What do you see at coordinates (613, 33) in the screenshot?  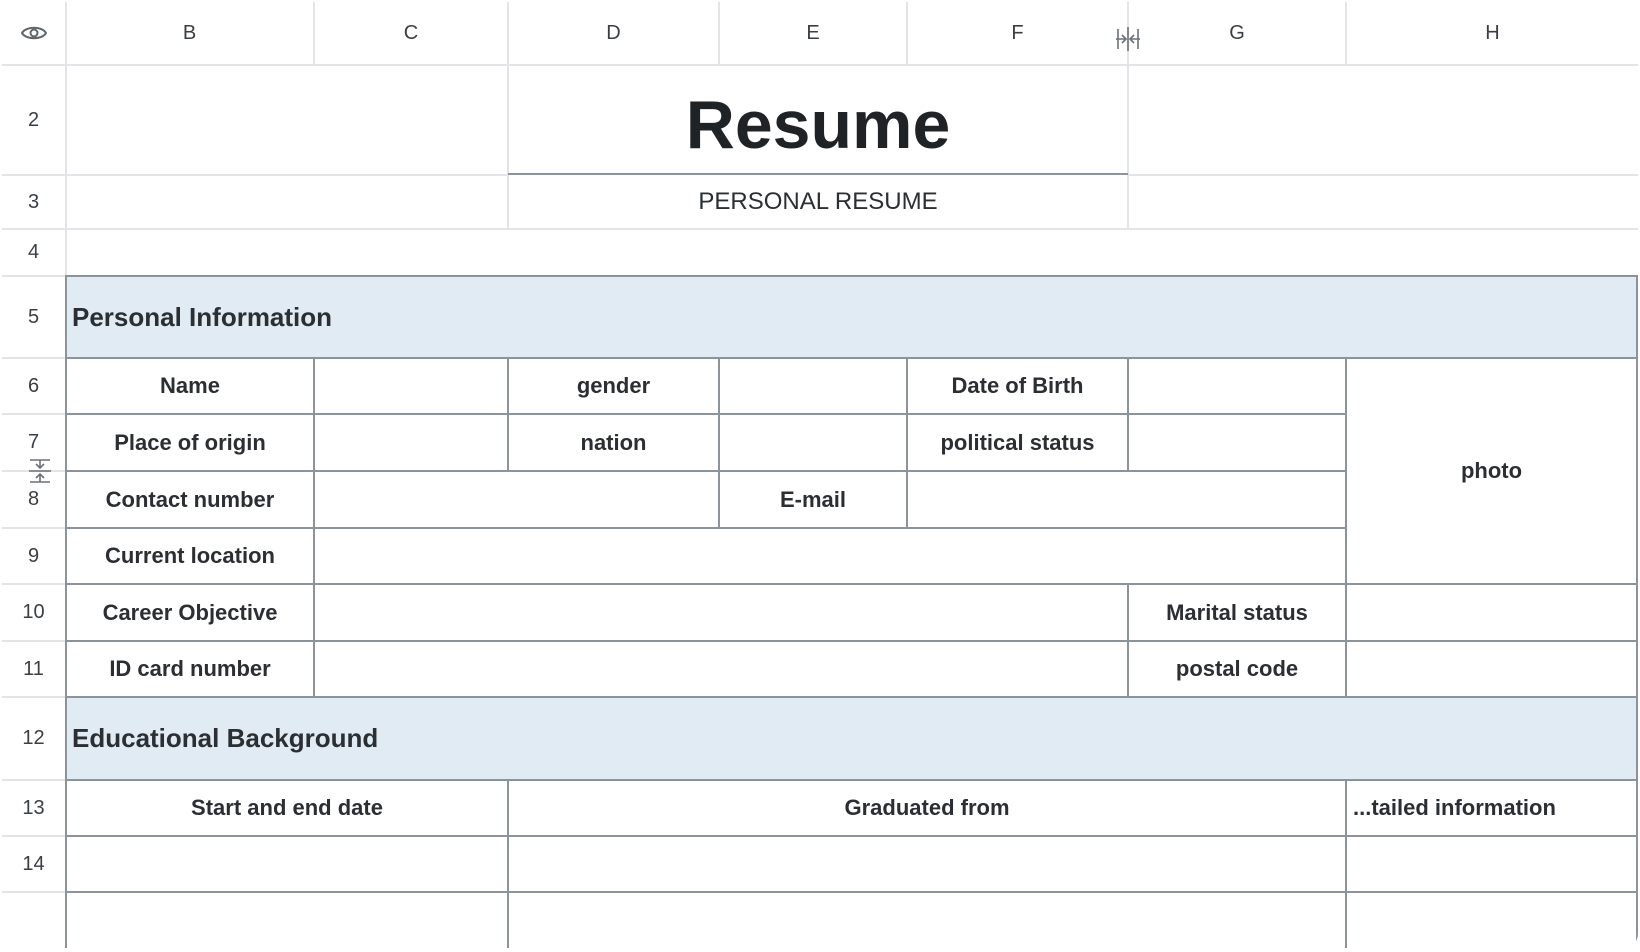 I see `column-header-d: D` at bounding box center [613, 33].